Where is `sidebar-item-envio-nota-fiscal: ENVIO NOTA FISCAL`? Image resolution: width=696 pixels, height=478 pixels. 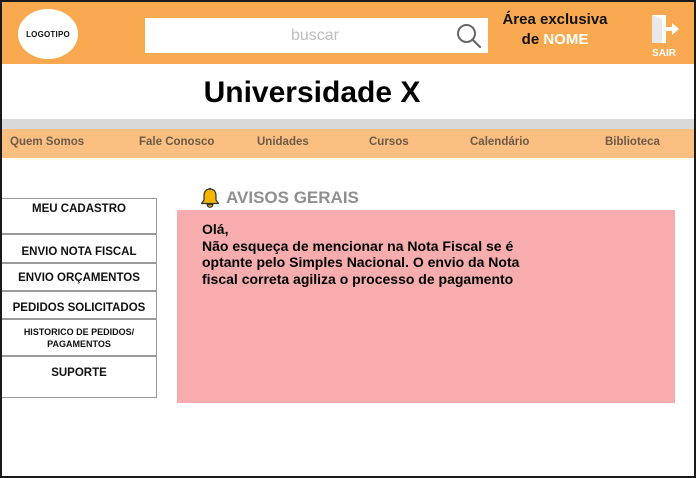 sidebar-item-envio-nota-fiscal: ENVIO NOTA FISCAL is located at coordinates (79, 248).